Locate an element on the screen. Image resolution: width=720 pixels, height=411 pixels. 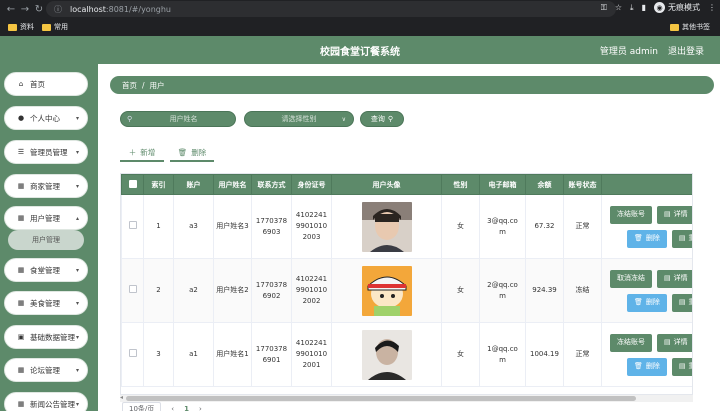
ops-cell: 取消冻结 ▤详情 🗑删除 ▤重置 is located at coordinates (646, 290).